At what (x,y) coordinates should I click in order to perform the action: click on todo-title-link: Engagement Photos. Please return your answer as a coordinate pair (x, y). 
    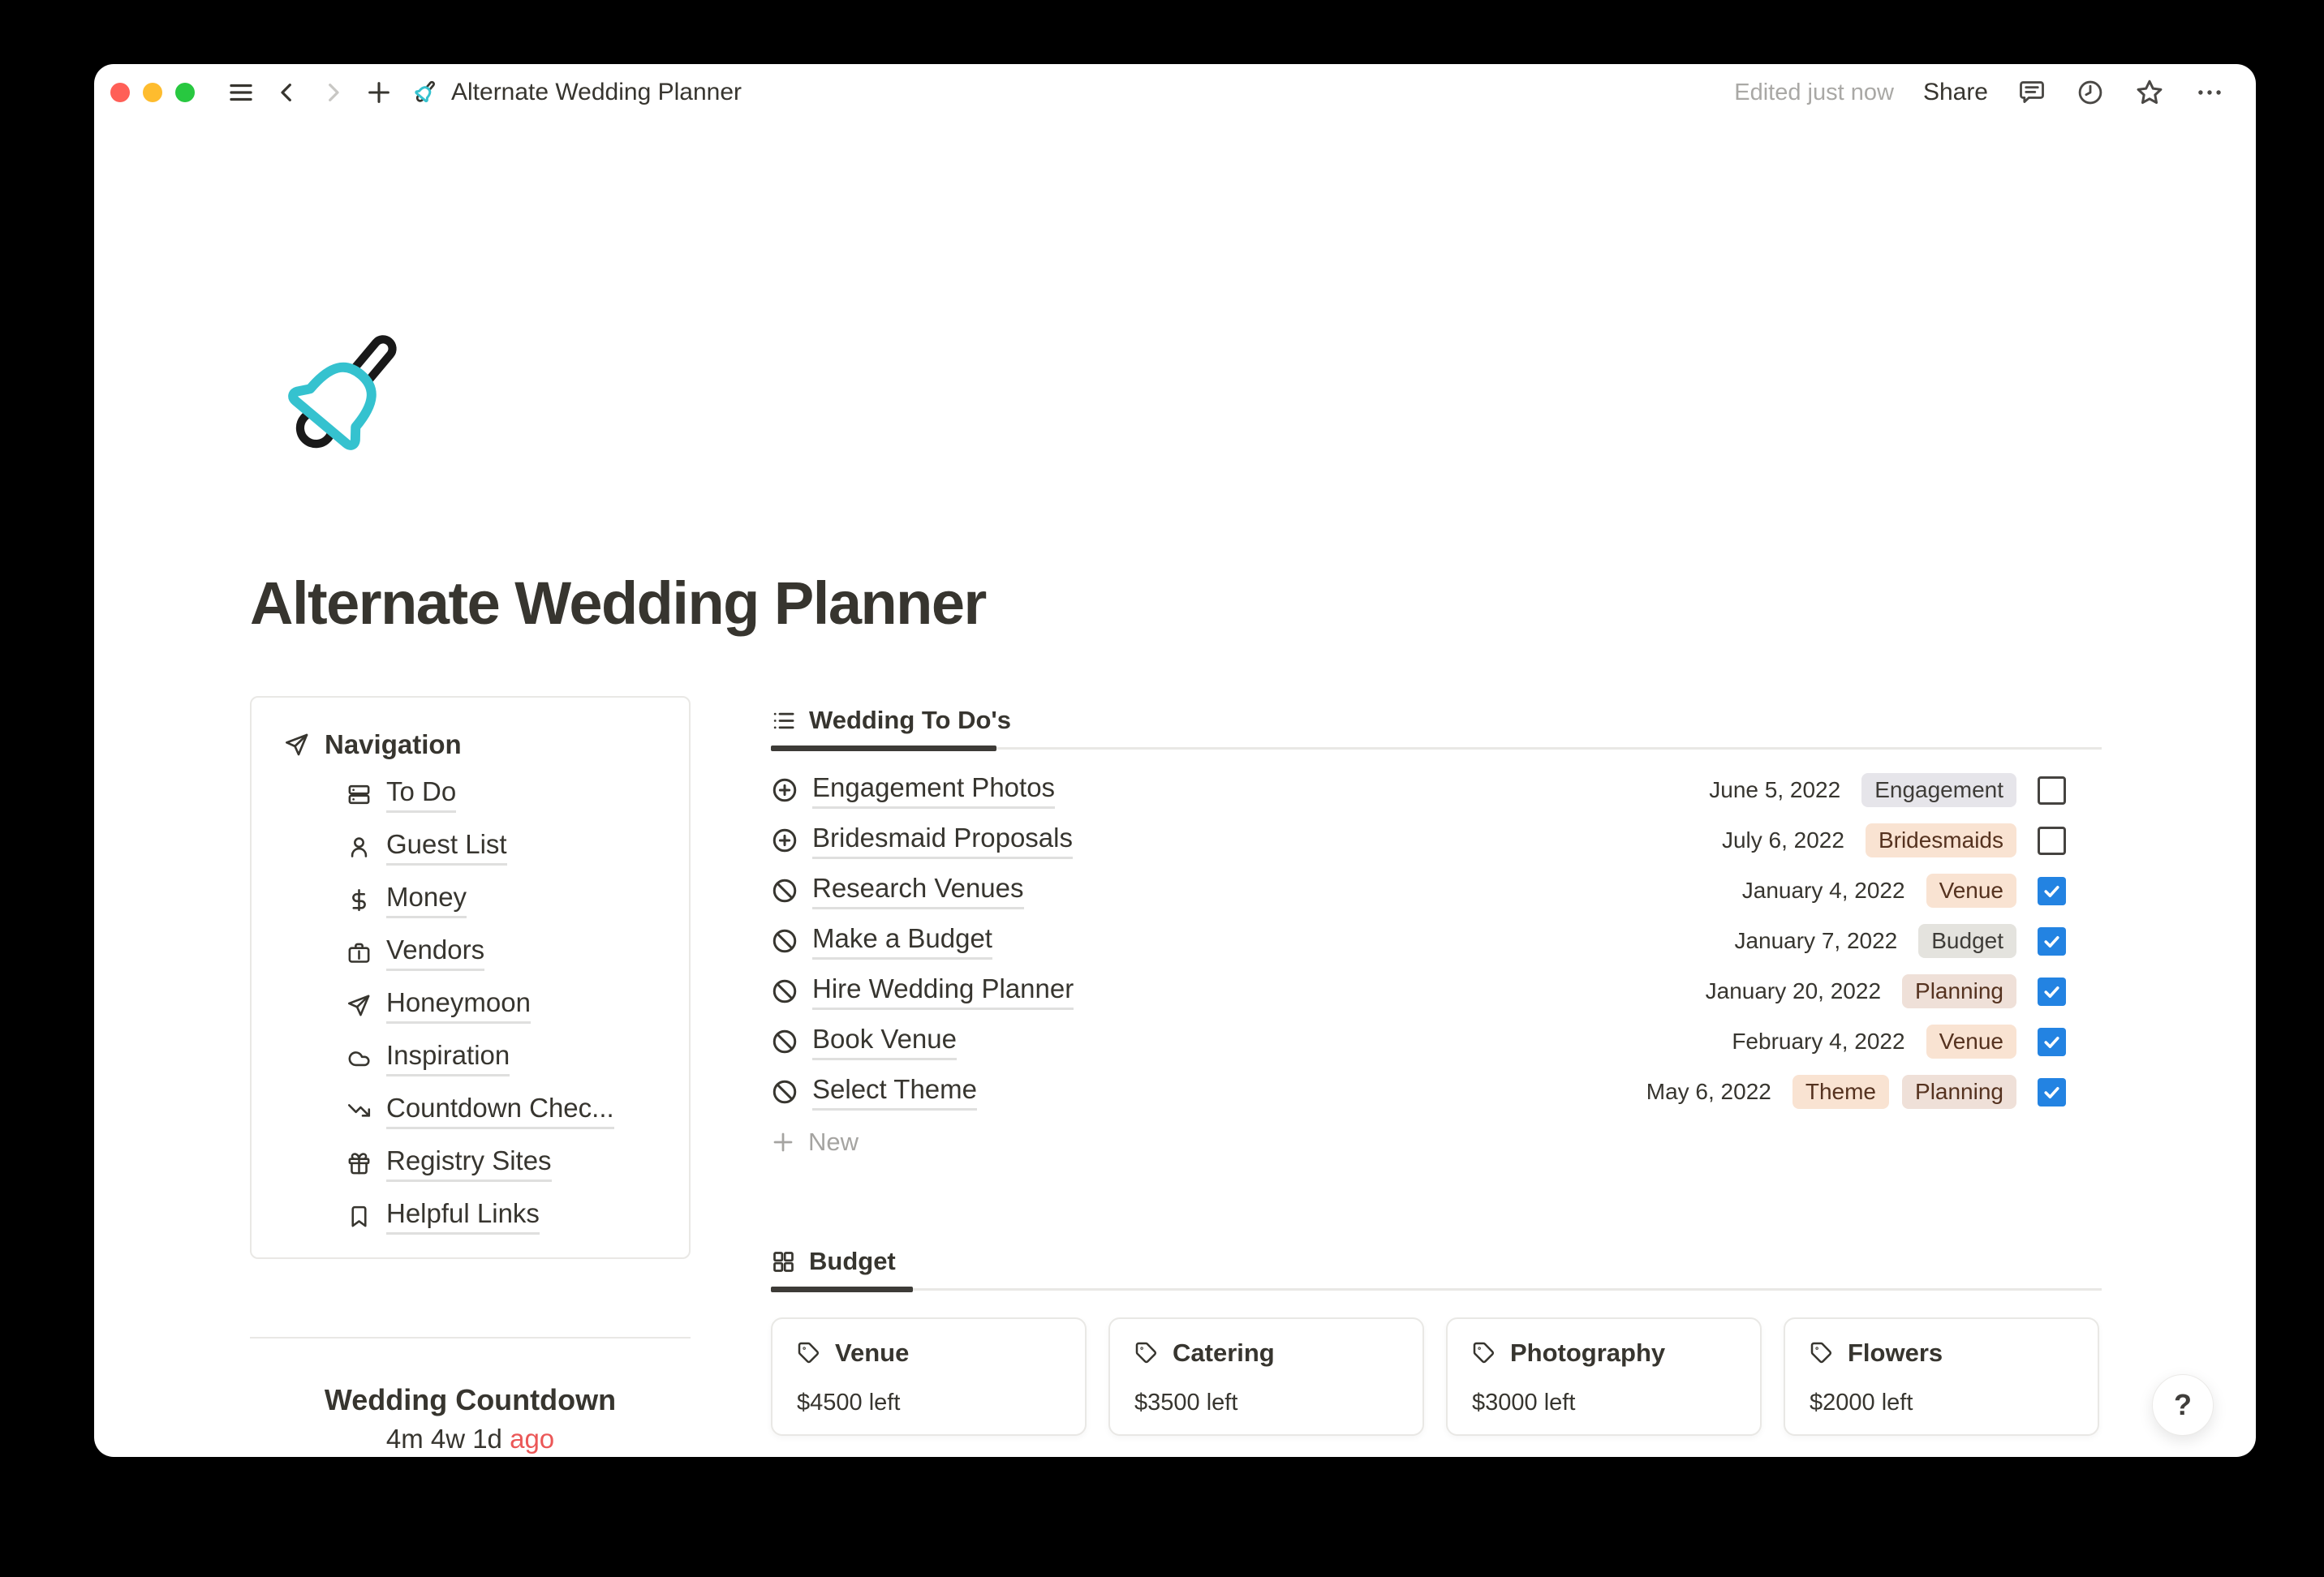
    Looking at the image, I should click on (934, 790).